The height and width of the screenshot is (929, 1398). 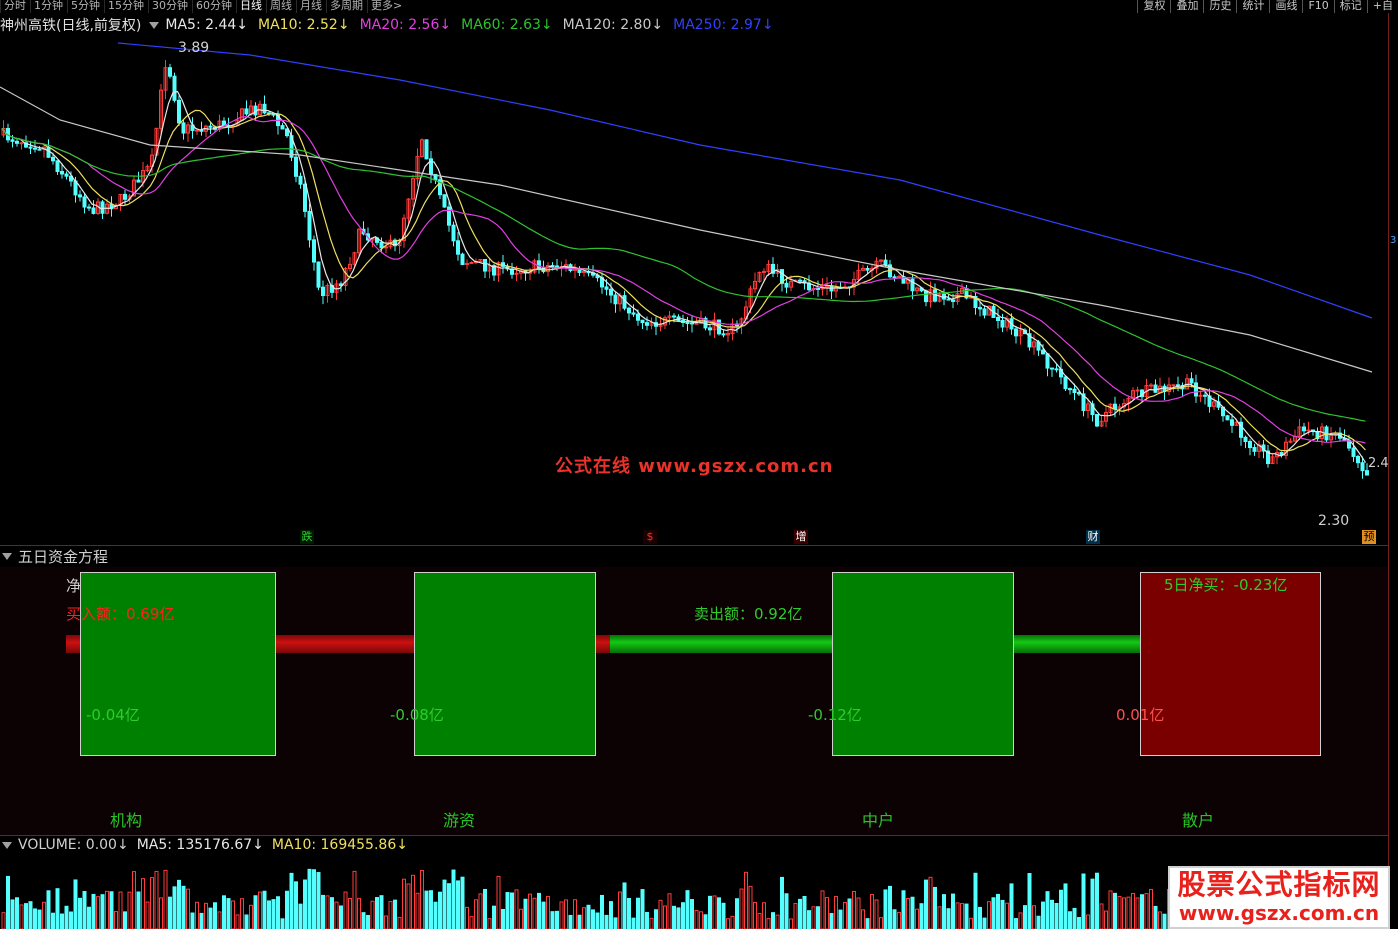 What do you see at coordinates (170, 6) in the screenshot?
I see `period-tab: 30分钟` at bounding box center [170, 6].